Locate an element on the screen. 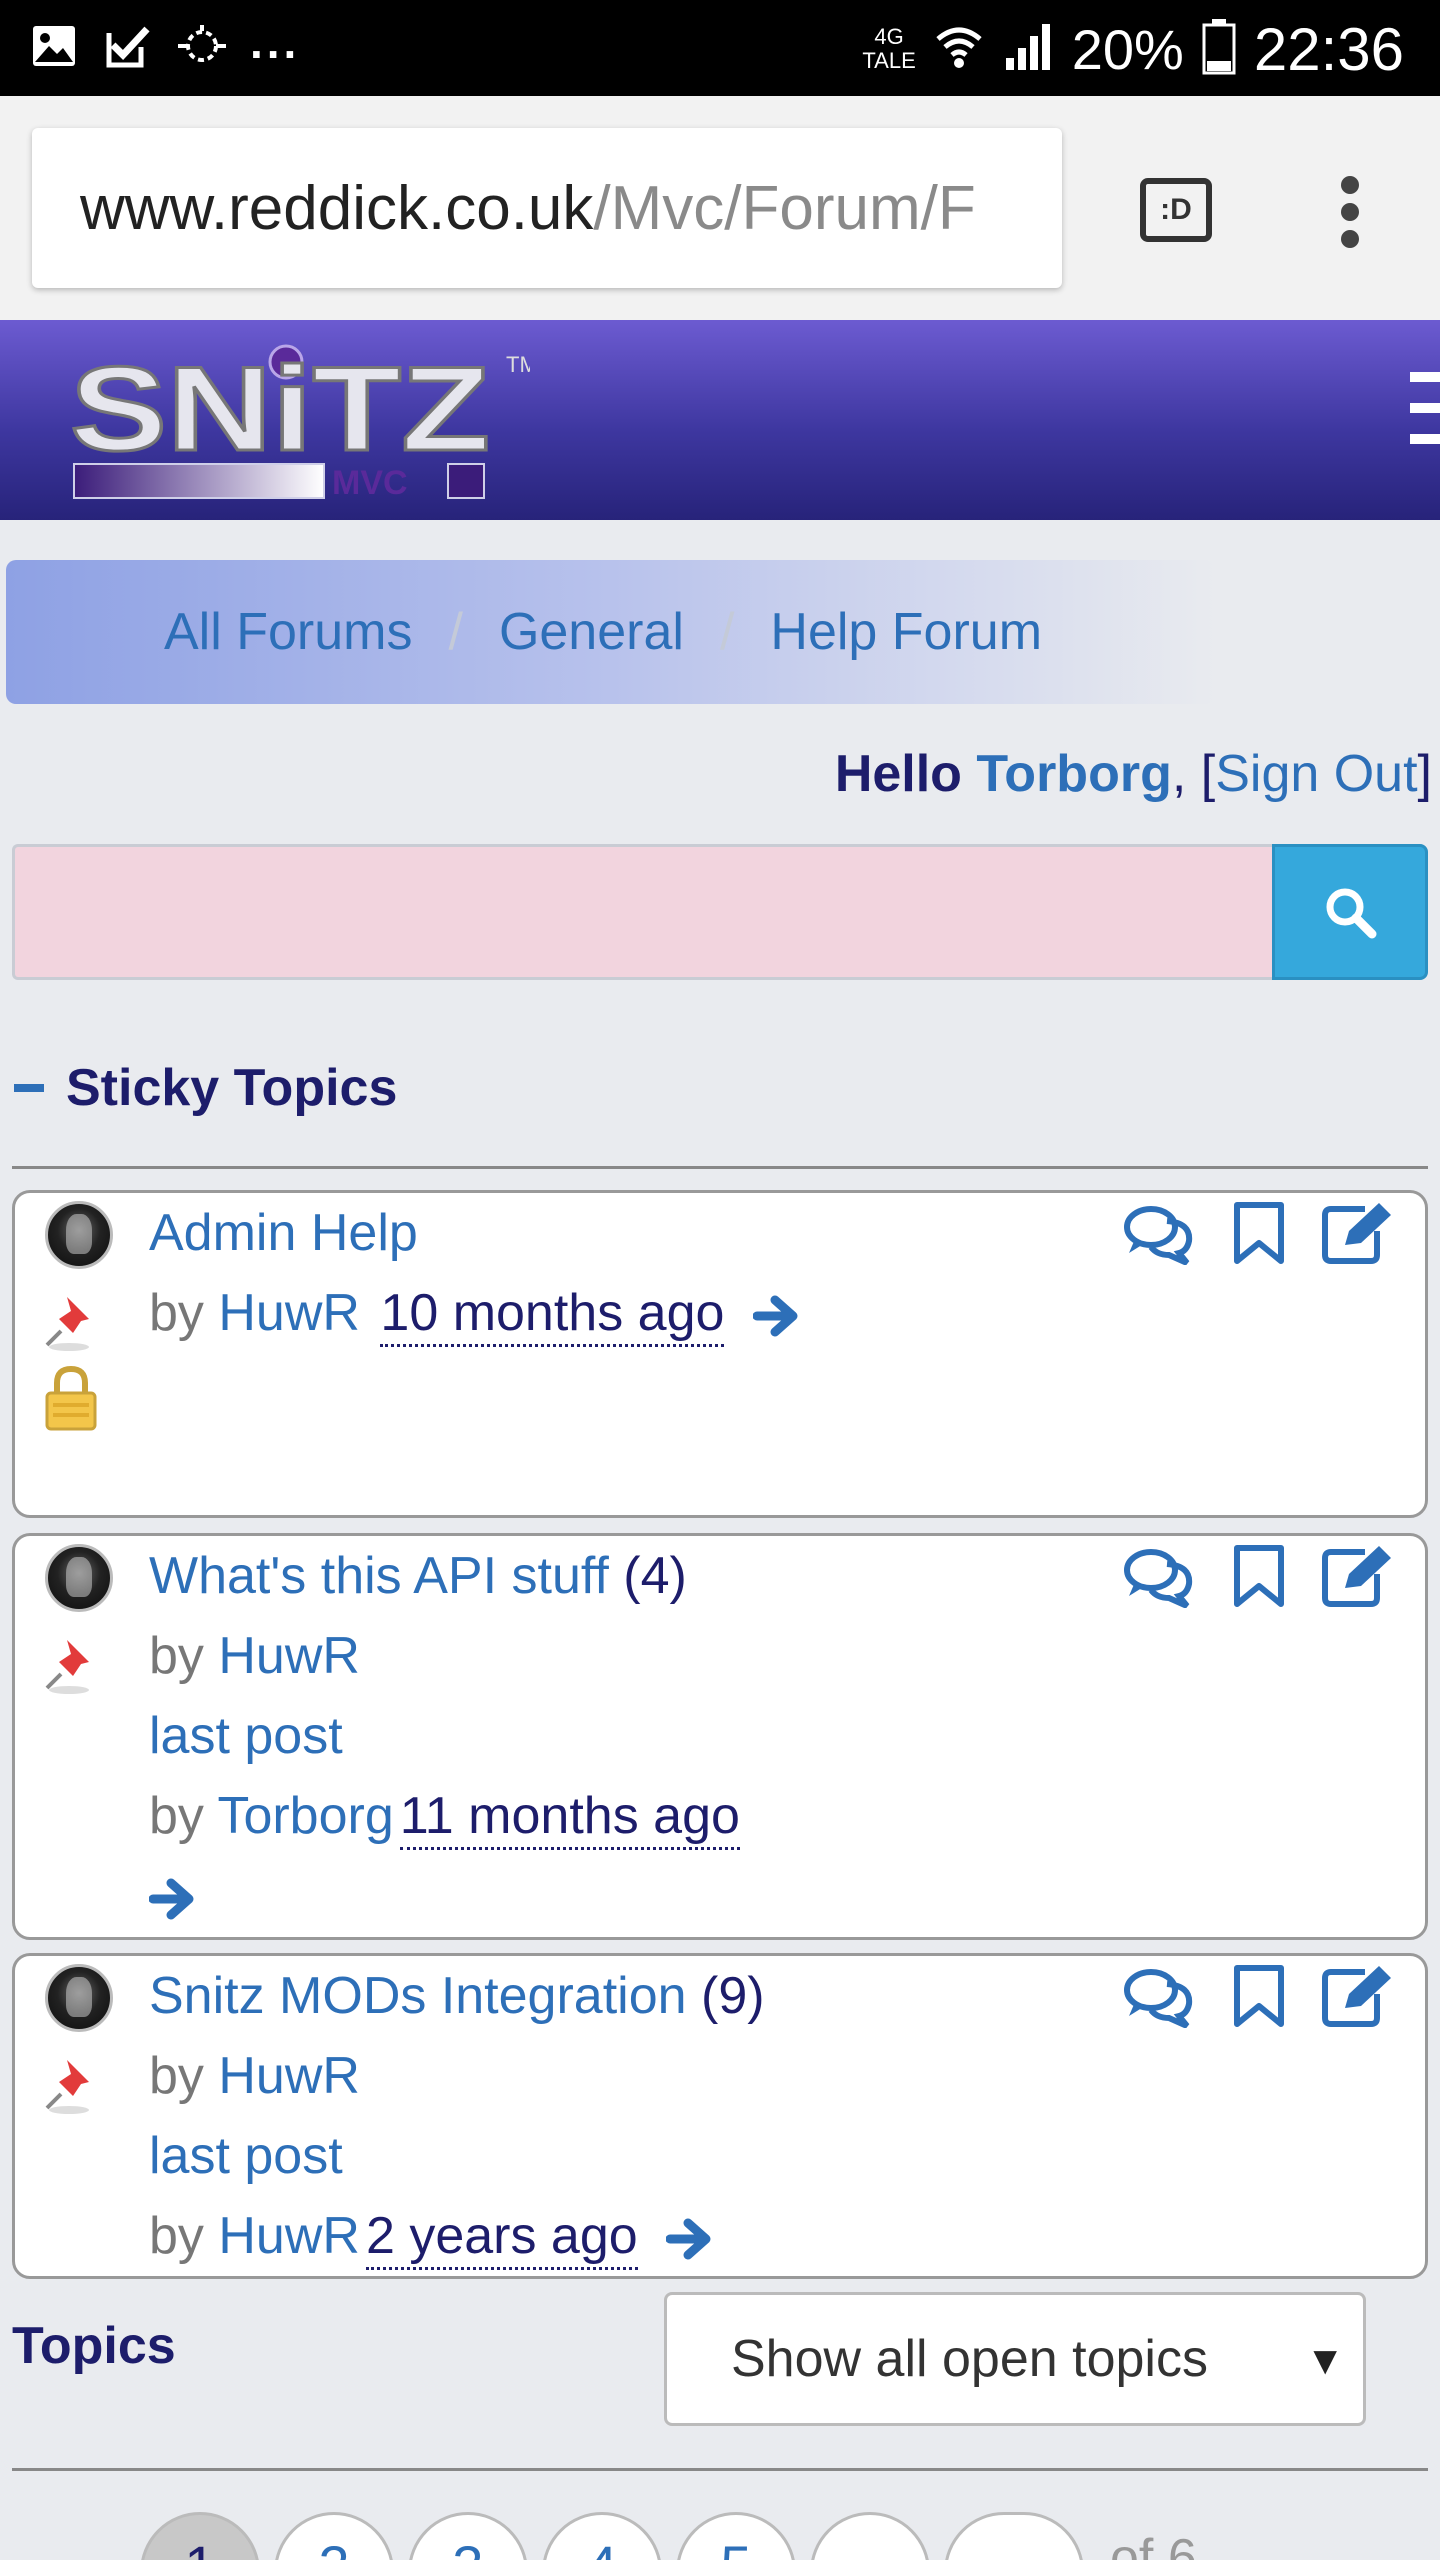 This screenshot has height=2560, width=1440. tab-switcher-button: :D is located at coordinates (1176, 210).